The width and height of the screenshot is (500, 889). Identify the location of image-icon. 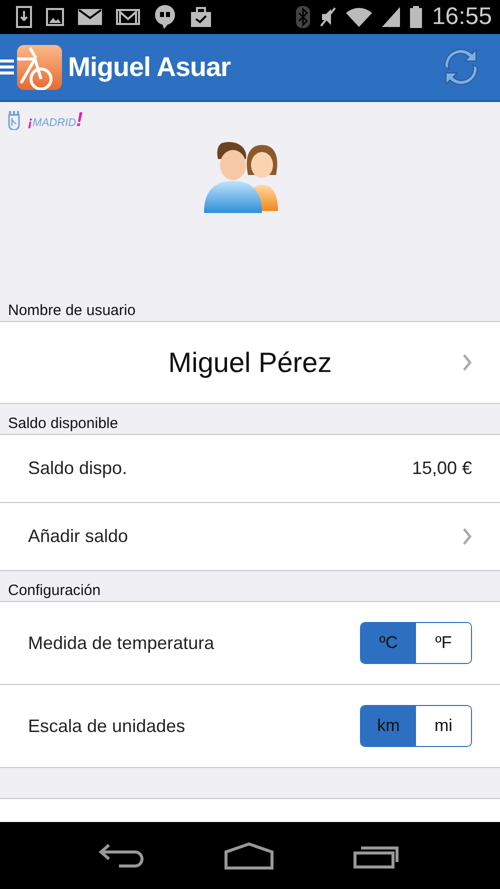
(55, 17).